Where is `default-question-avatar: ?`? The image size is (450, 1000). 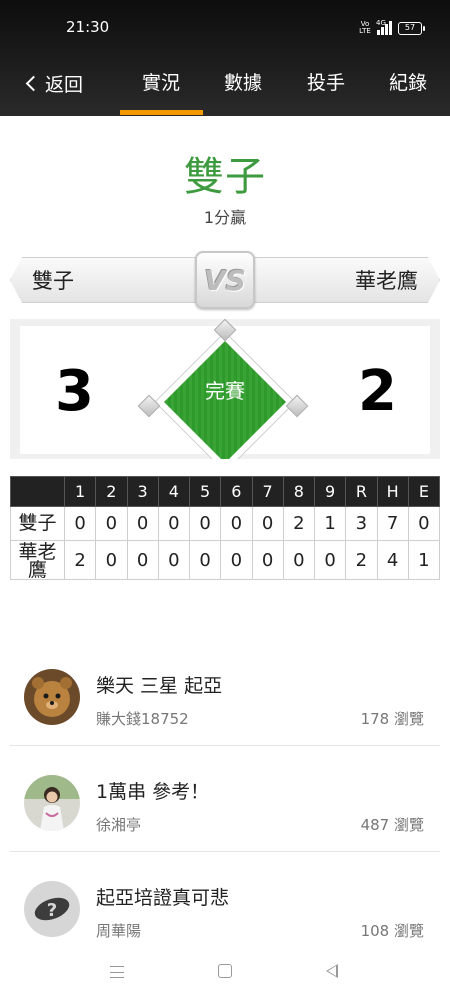 default-question-avatar: ? is located at coordinates (52, 909).